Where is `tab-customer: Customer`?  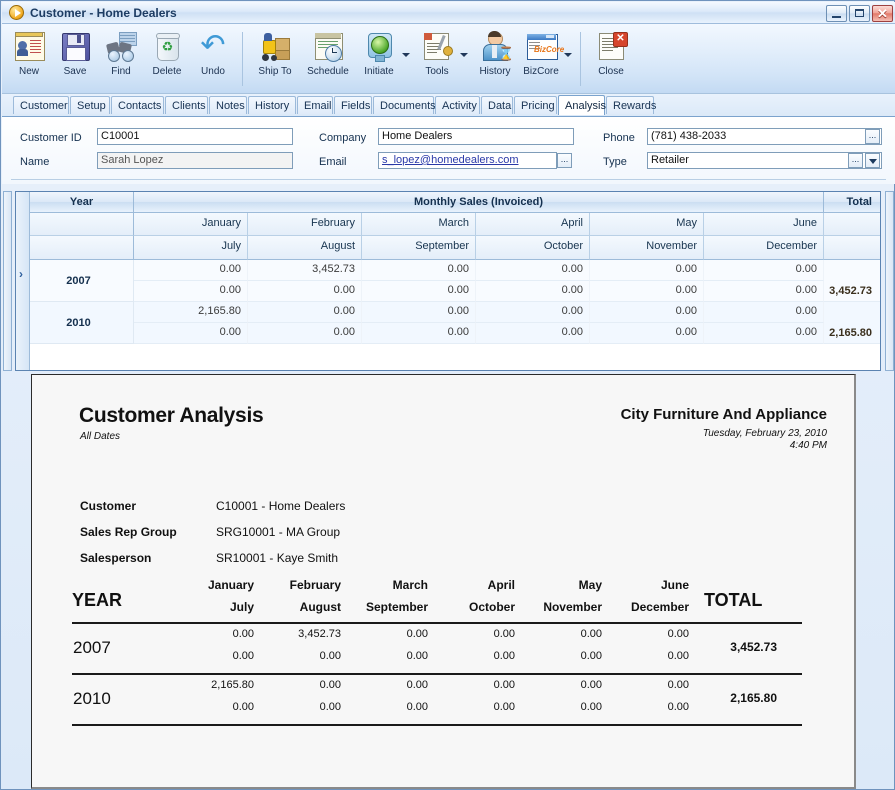
tab-customer: Customer is located at coordinates (41, 105).